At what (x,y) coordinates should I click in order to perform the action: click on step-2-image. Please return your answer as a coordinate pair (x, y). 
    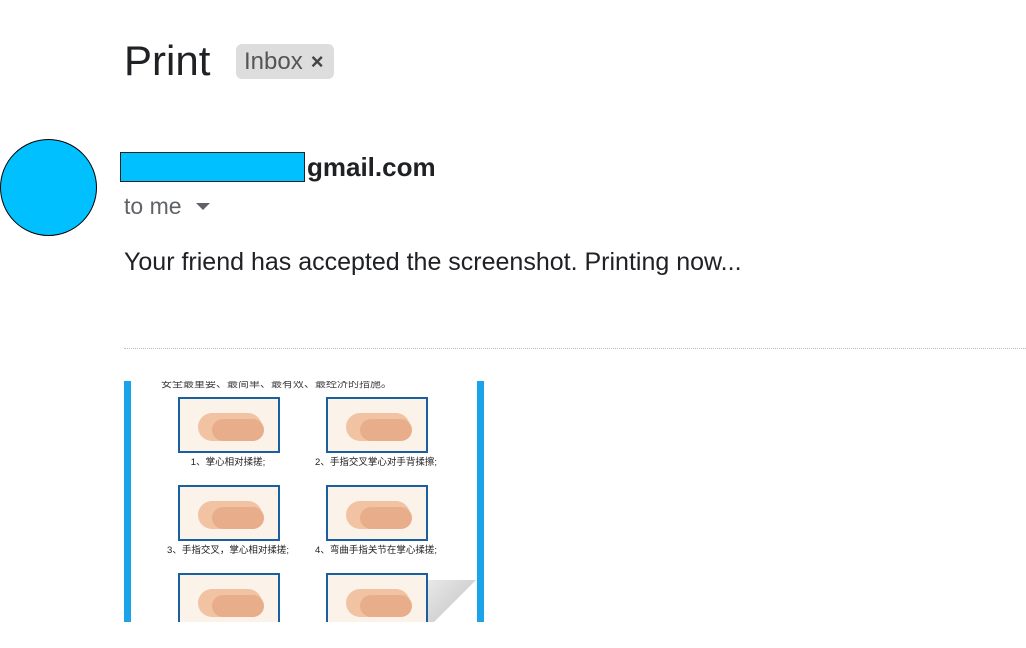
    Looking at the image, I should click on (377, 425).